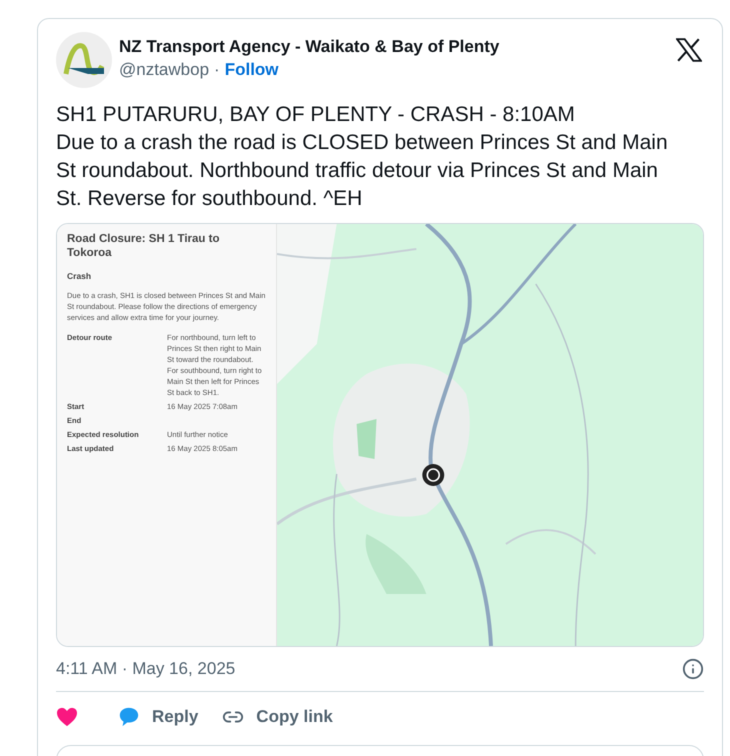  What do you see at coordinates (144, 246) in the screenshot?
I see `panel-title: Road Closure: SH 1 Tirau to Tokoroa` at bounding box center [144, 246].